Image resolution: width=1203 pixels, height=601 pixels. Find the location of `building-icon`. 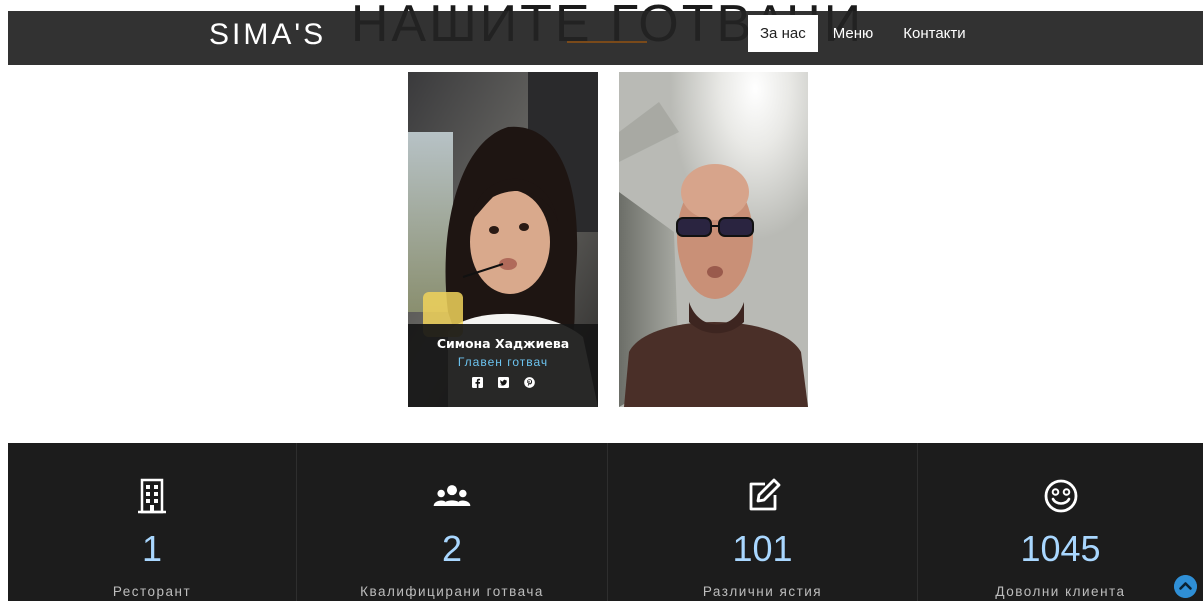

building-icon is located at coordinates (152, 496).